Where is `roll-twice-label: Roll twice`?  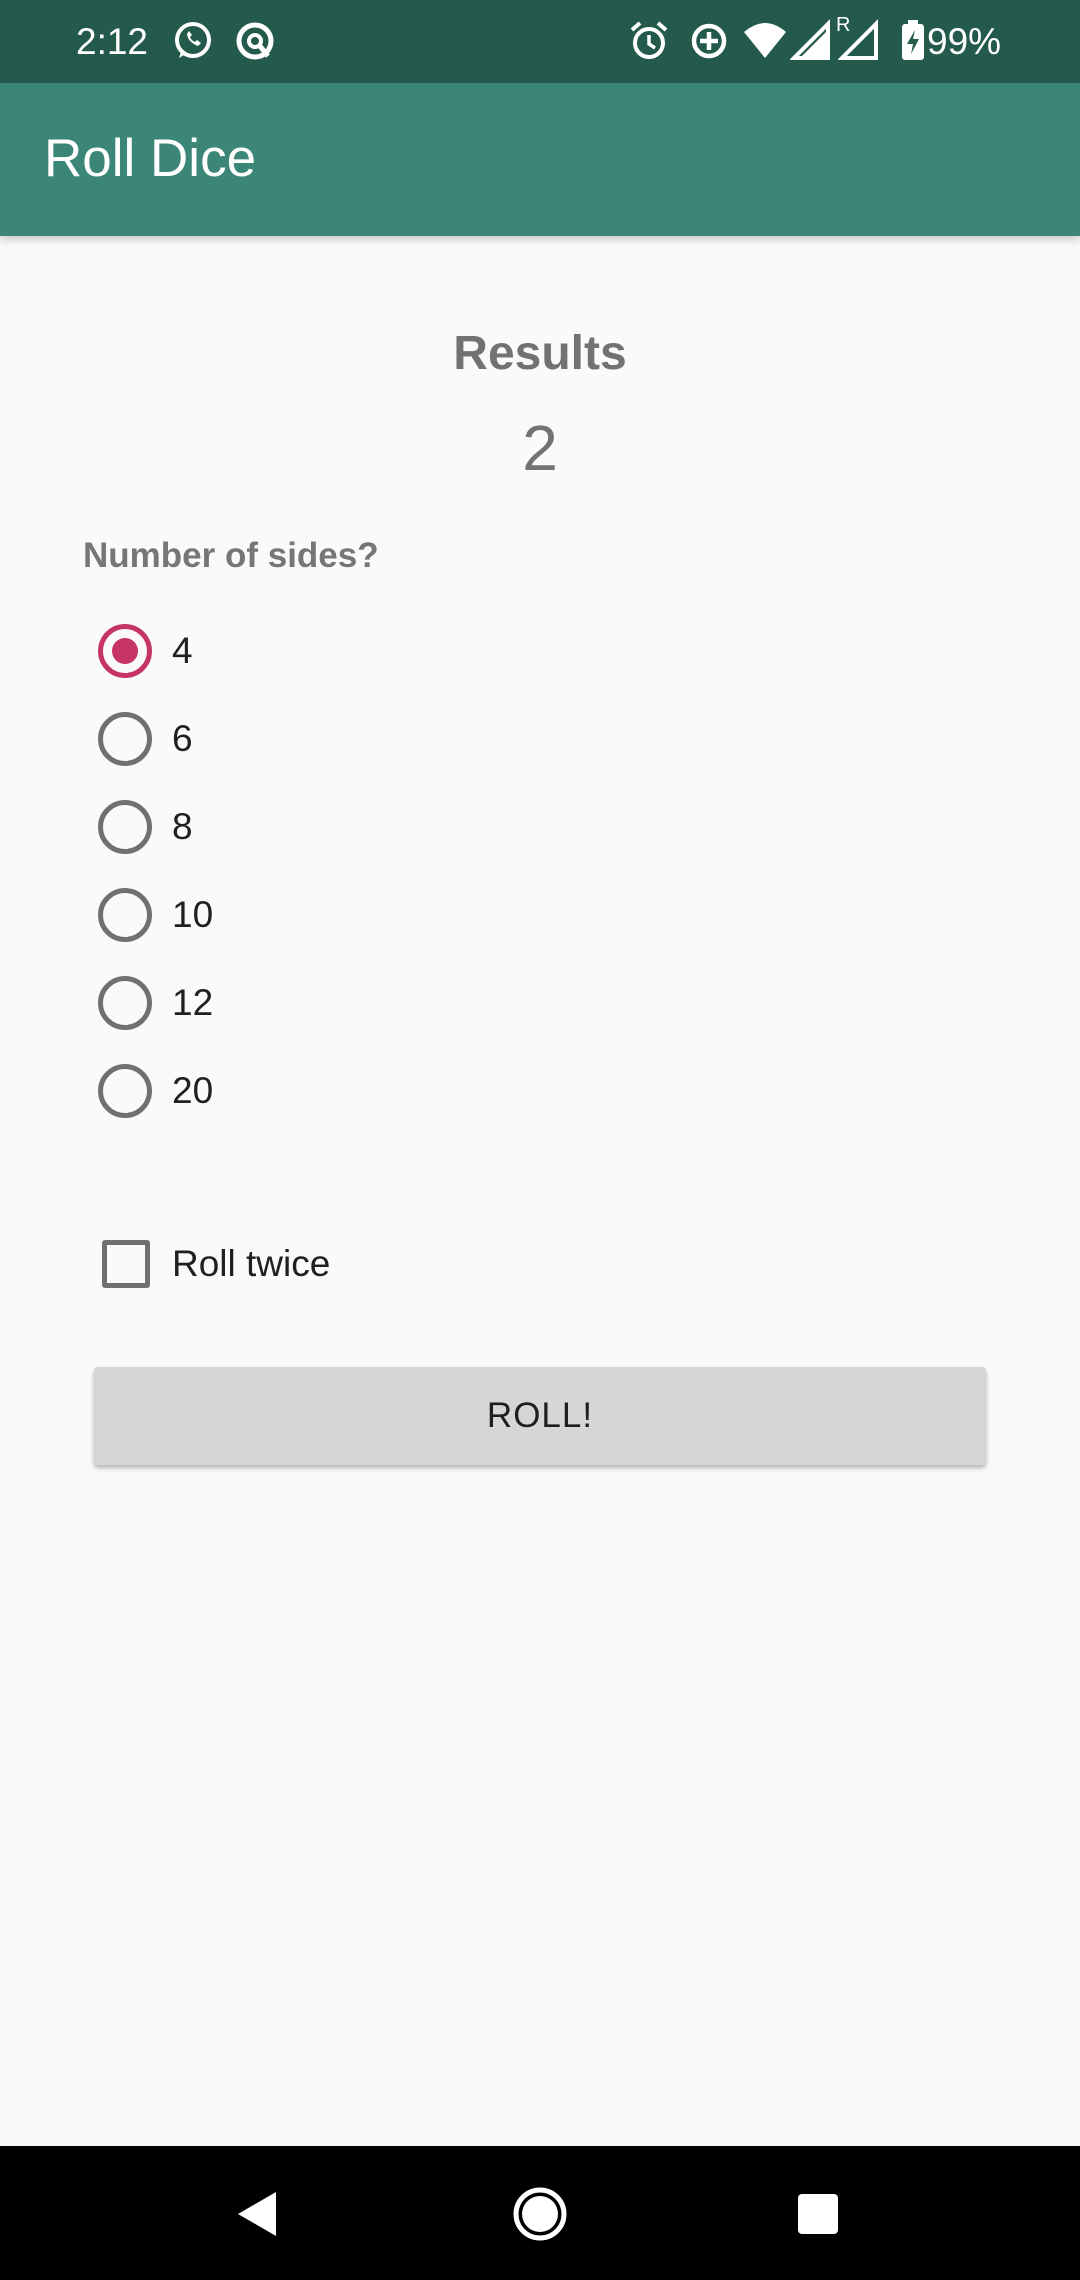
roll-twice-label: Roll twice is located at coordinates (251, 1263).